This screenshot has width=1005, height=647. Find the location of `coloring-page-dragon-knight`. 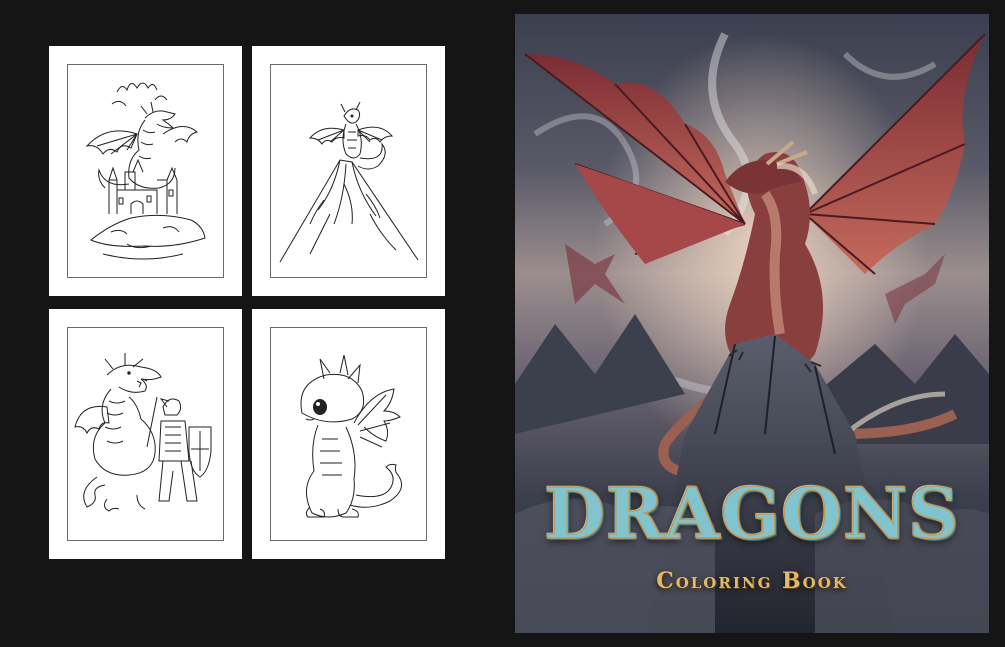

coloring-page-dragon-knight is located at coordinates (145, 434).